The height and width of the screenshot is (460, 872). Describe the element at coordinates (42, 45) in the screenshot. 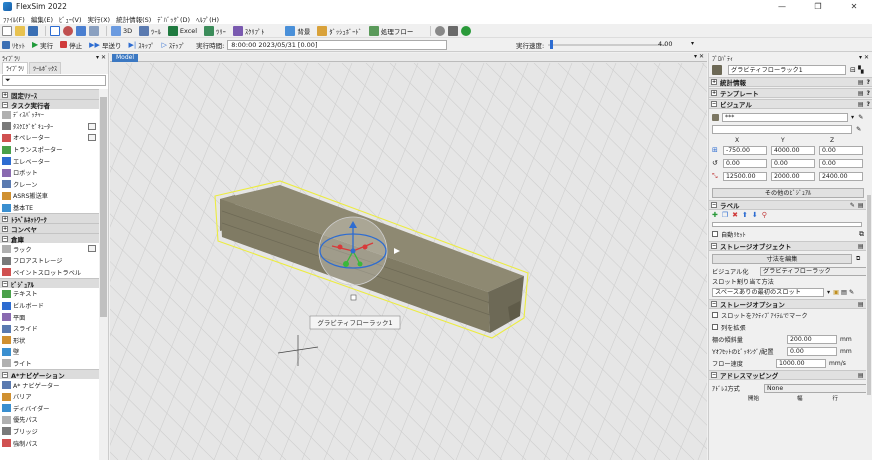

I see `run-button: ▶ 実行` at that location.